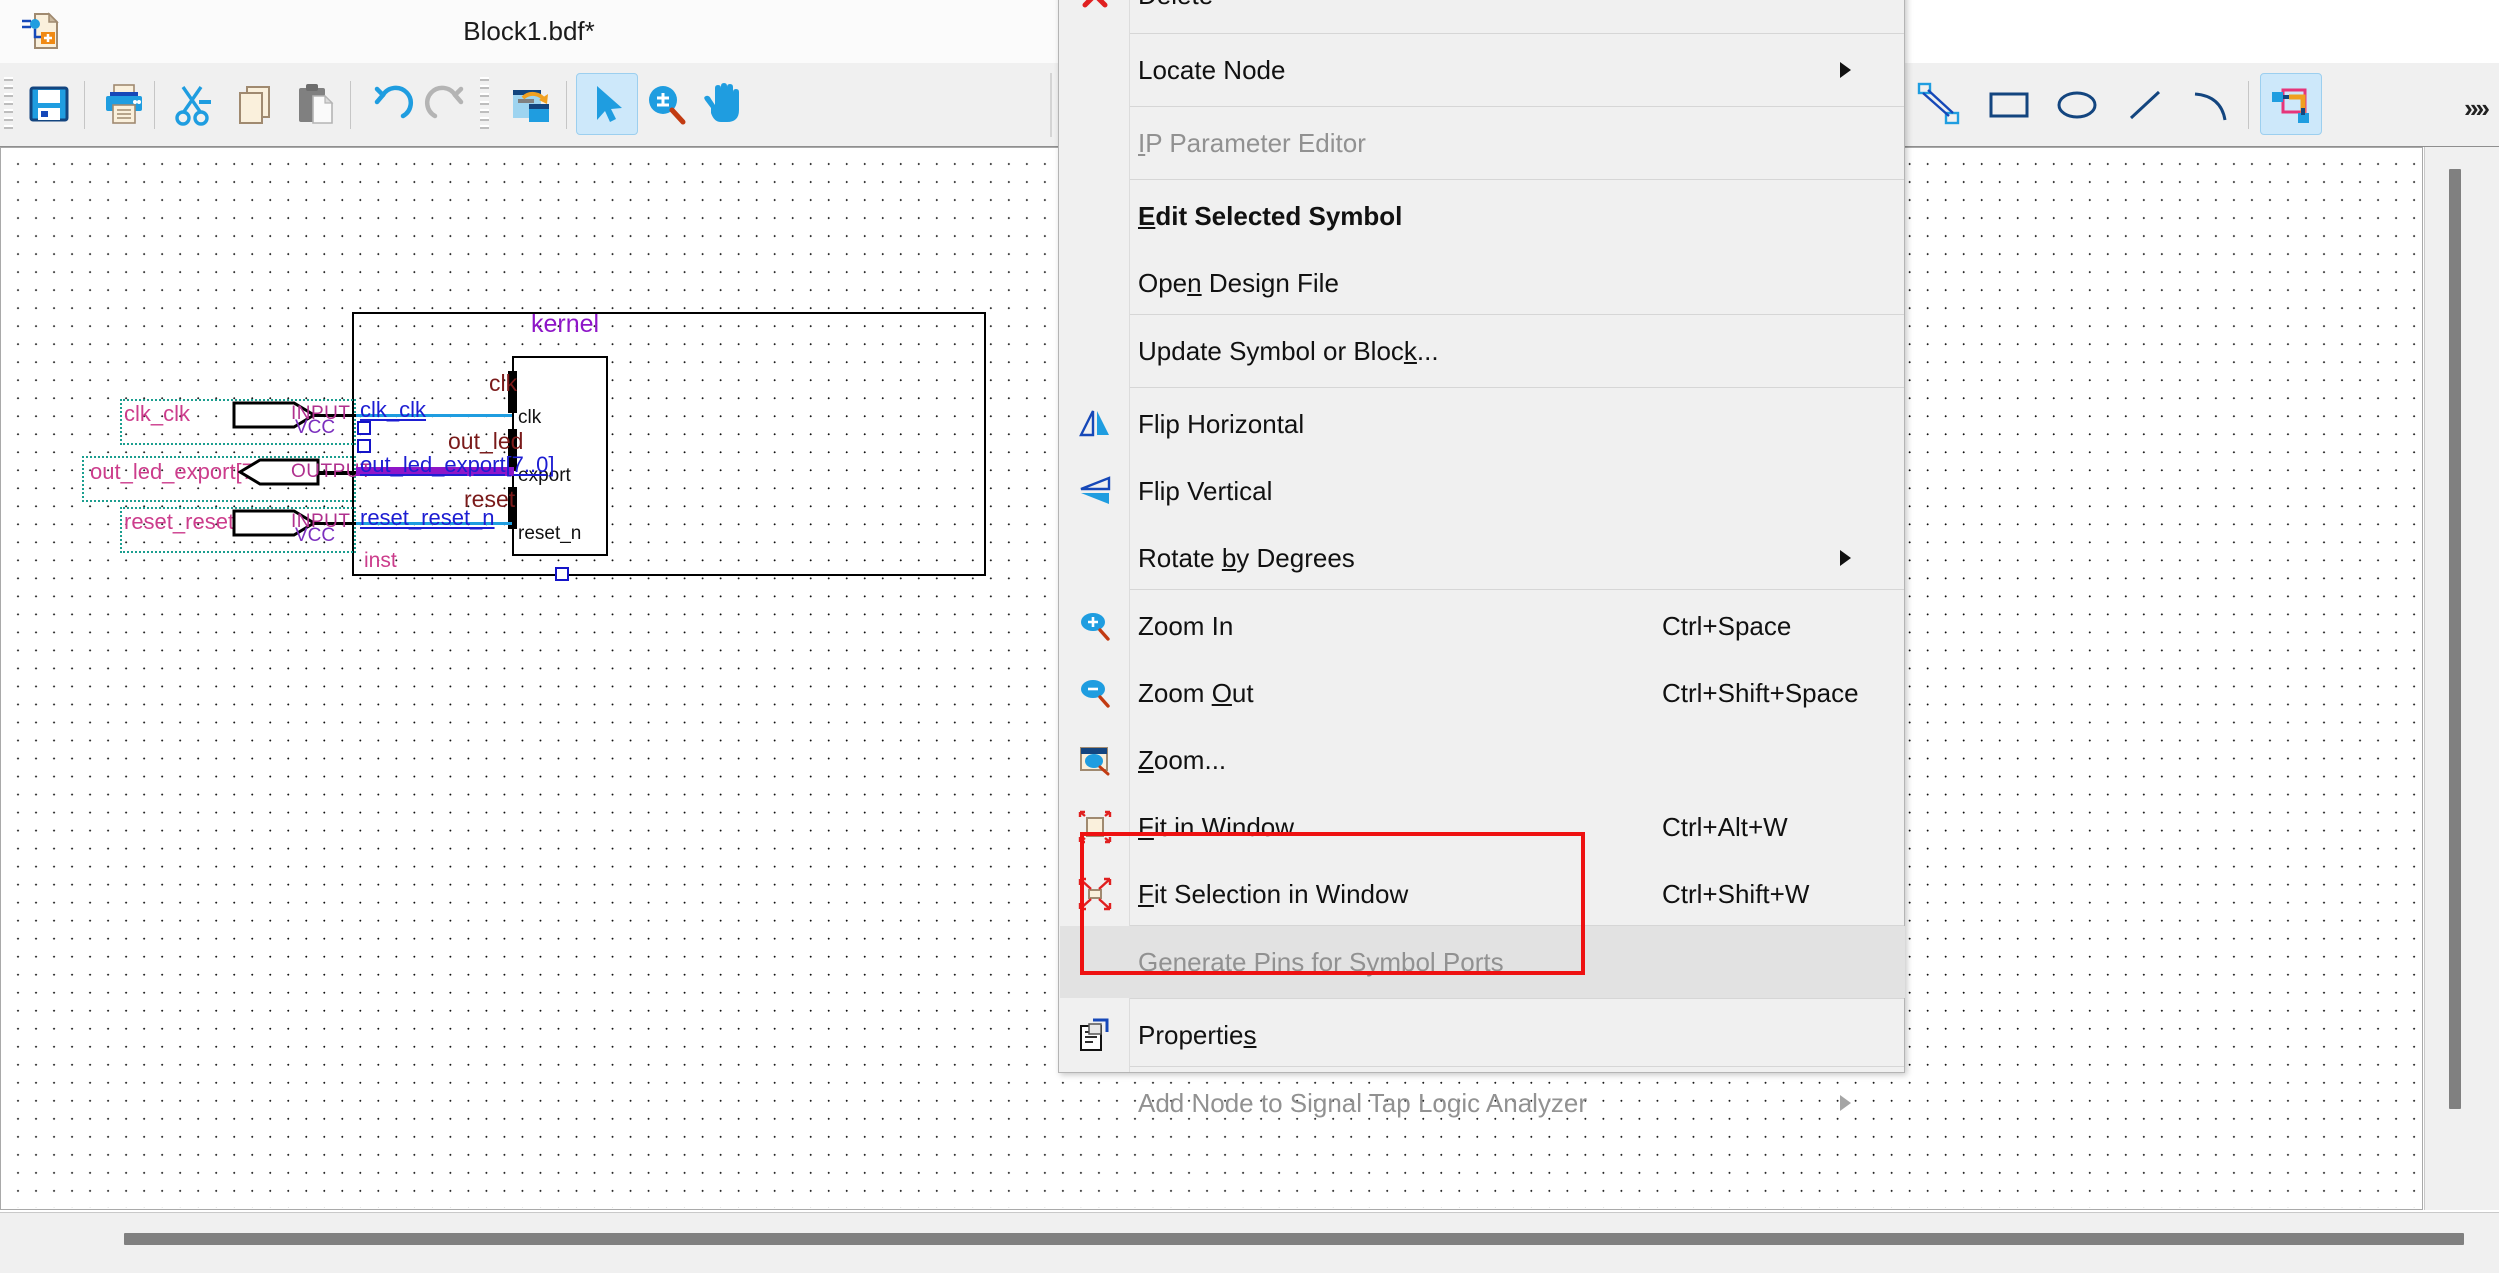  I want to click on menu-item-label: Generate Pins for Symbol Ports, so click(1321, 961).